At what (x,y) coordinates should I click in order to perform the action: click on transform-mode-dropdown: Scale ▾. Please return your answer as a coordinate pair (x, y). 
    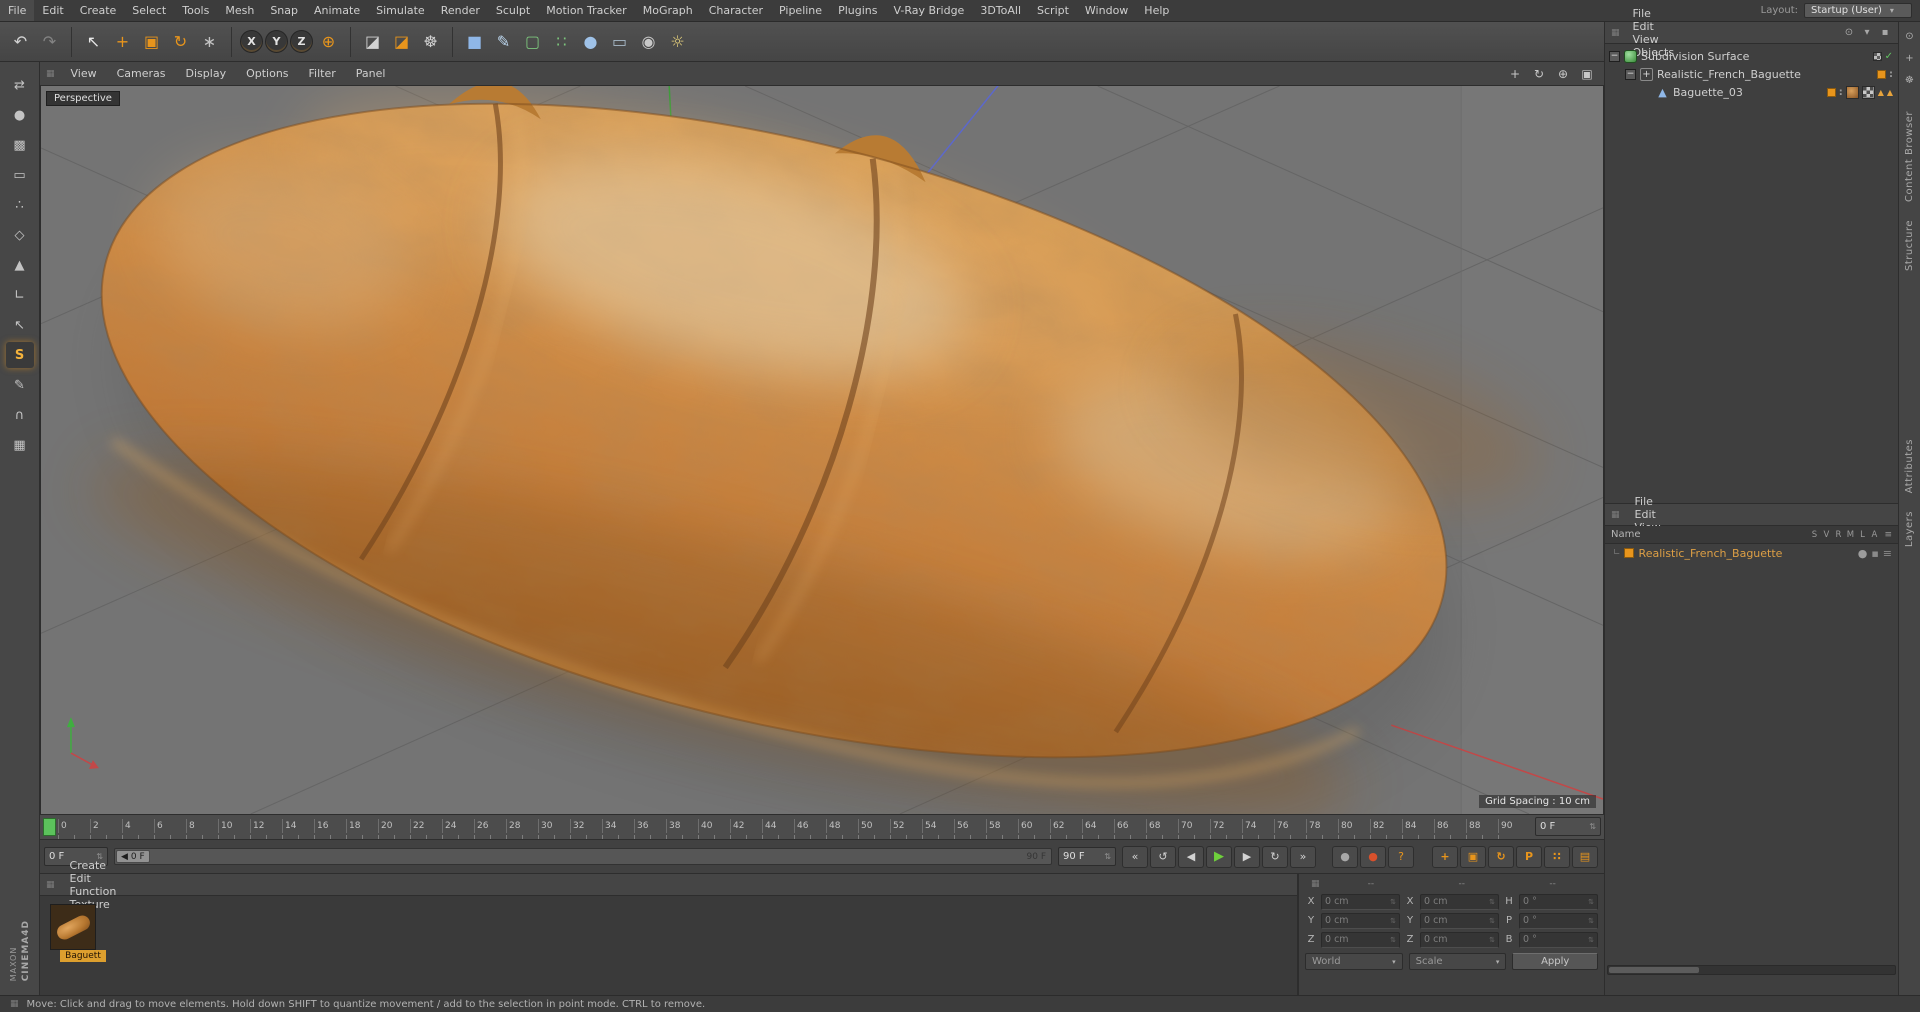
    Looking at the image, I should click on (1457, 961).